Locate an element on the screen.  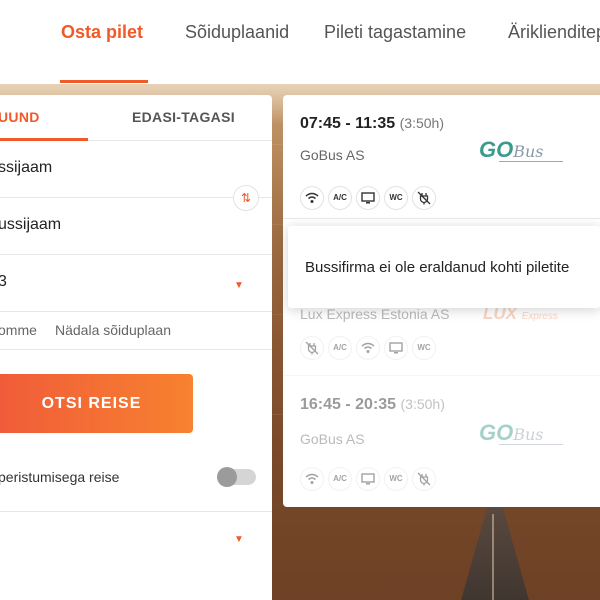
quick-links: omme Nädala sõiduplaan is located at coordinates (136, 331).